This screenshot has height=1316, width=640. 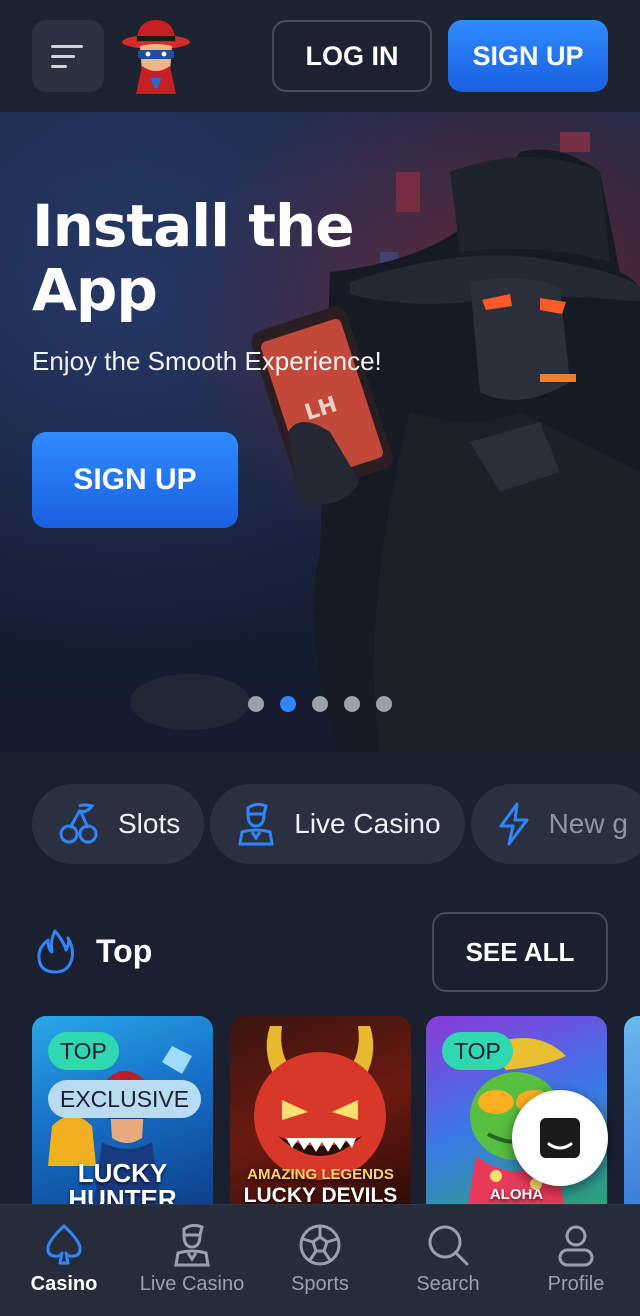 What do you see at coordinates (207, 361) in the screenshot?
I see `hero-subtitle: Enjoy the Smooth Experience!` at bounding box center [207, 361].